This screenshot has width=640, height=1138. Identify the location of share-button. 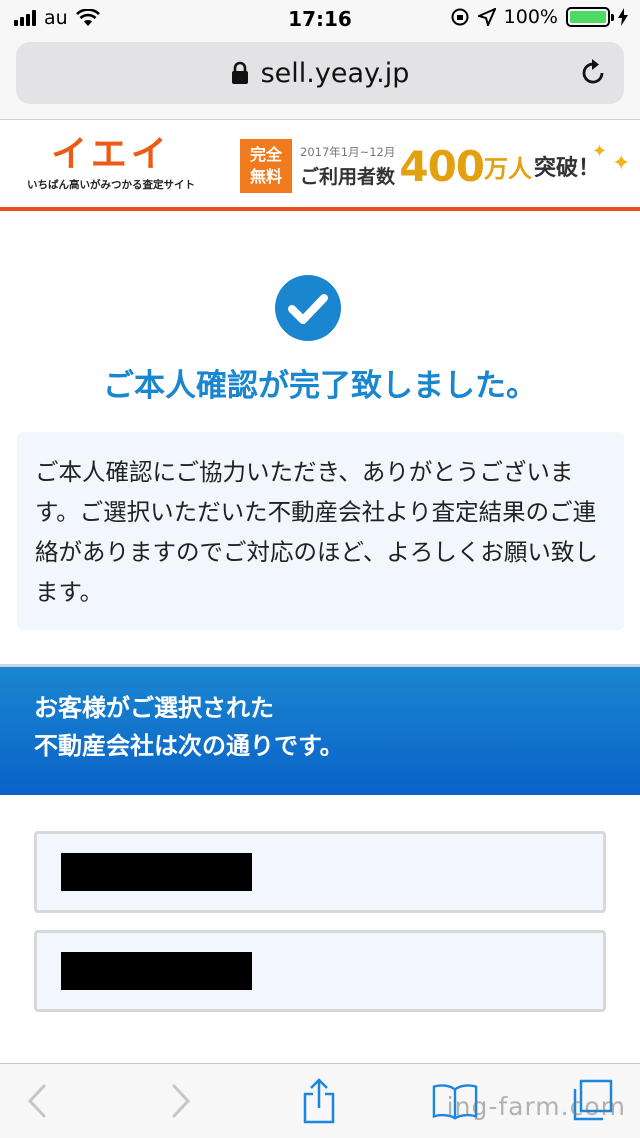
(319, 1101).